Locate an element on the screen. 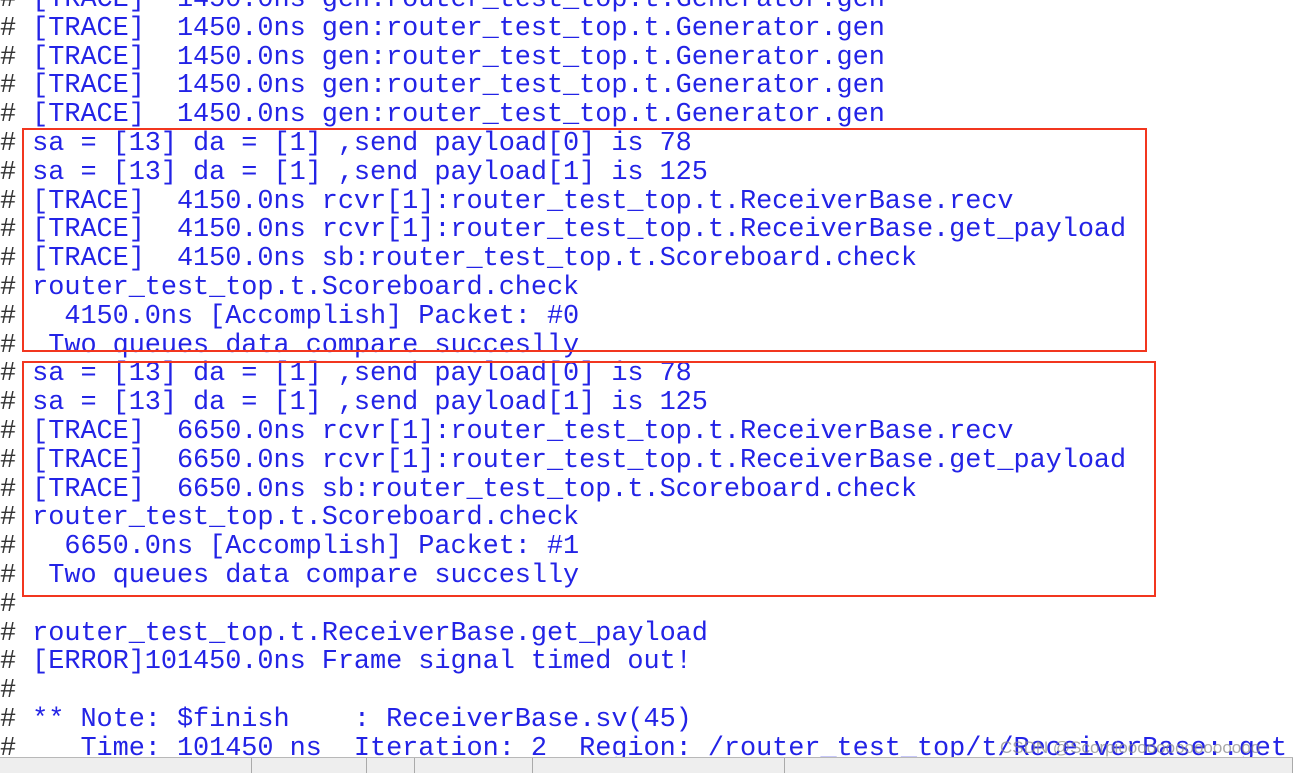 This screenshot has width=1293, height=773. status-bar is located at coordinates (646, 765).